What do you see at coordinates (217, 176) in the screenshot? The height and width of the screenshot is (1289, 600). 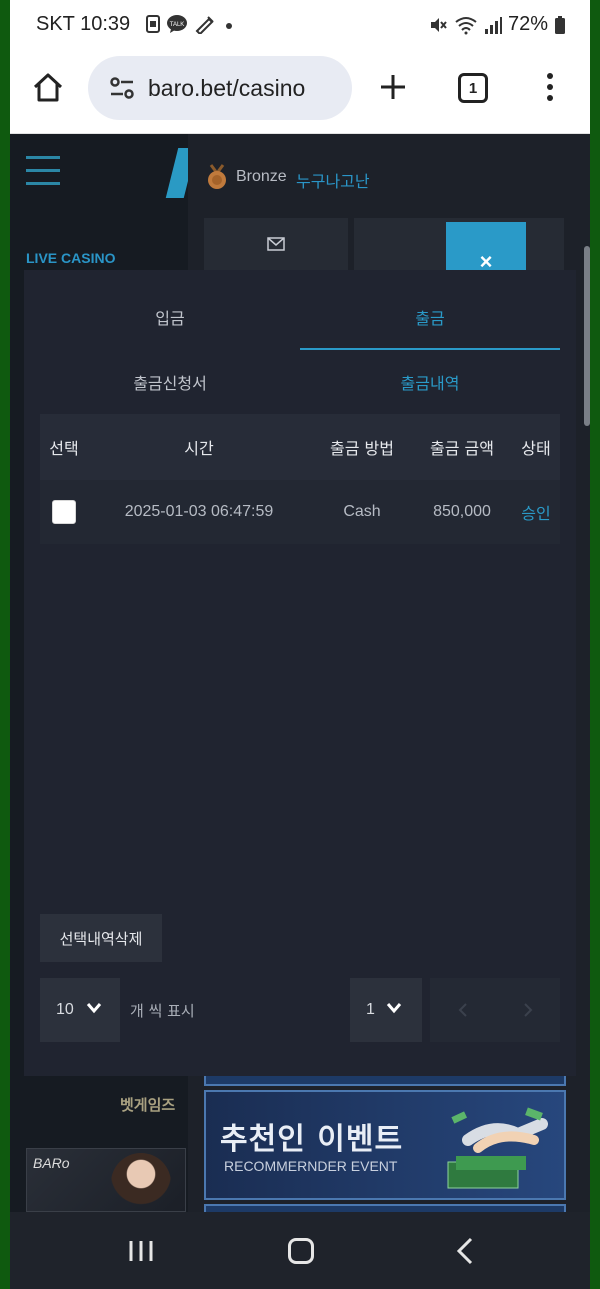 I see `bronze-medal-icon` at bounding box center [217, 176].